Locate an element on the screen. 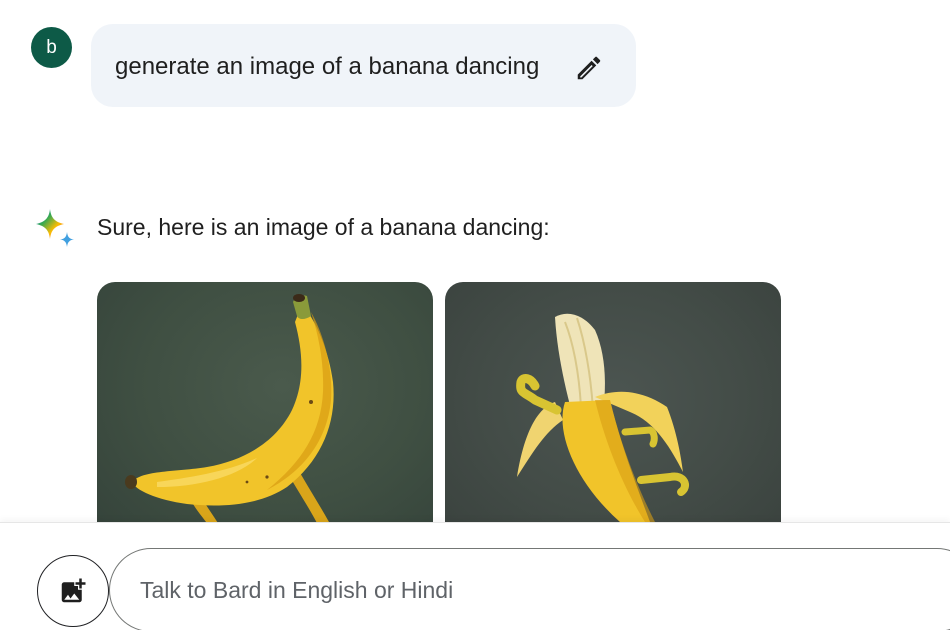  prompt-box is located at coordinates (529, 589).